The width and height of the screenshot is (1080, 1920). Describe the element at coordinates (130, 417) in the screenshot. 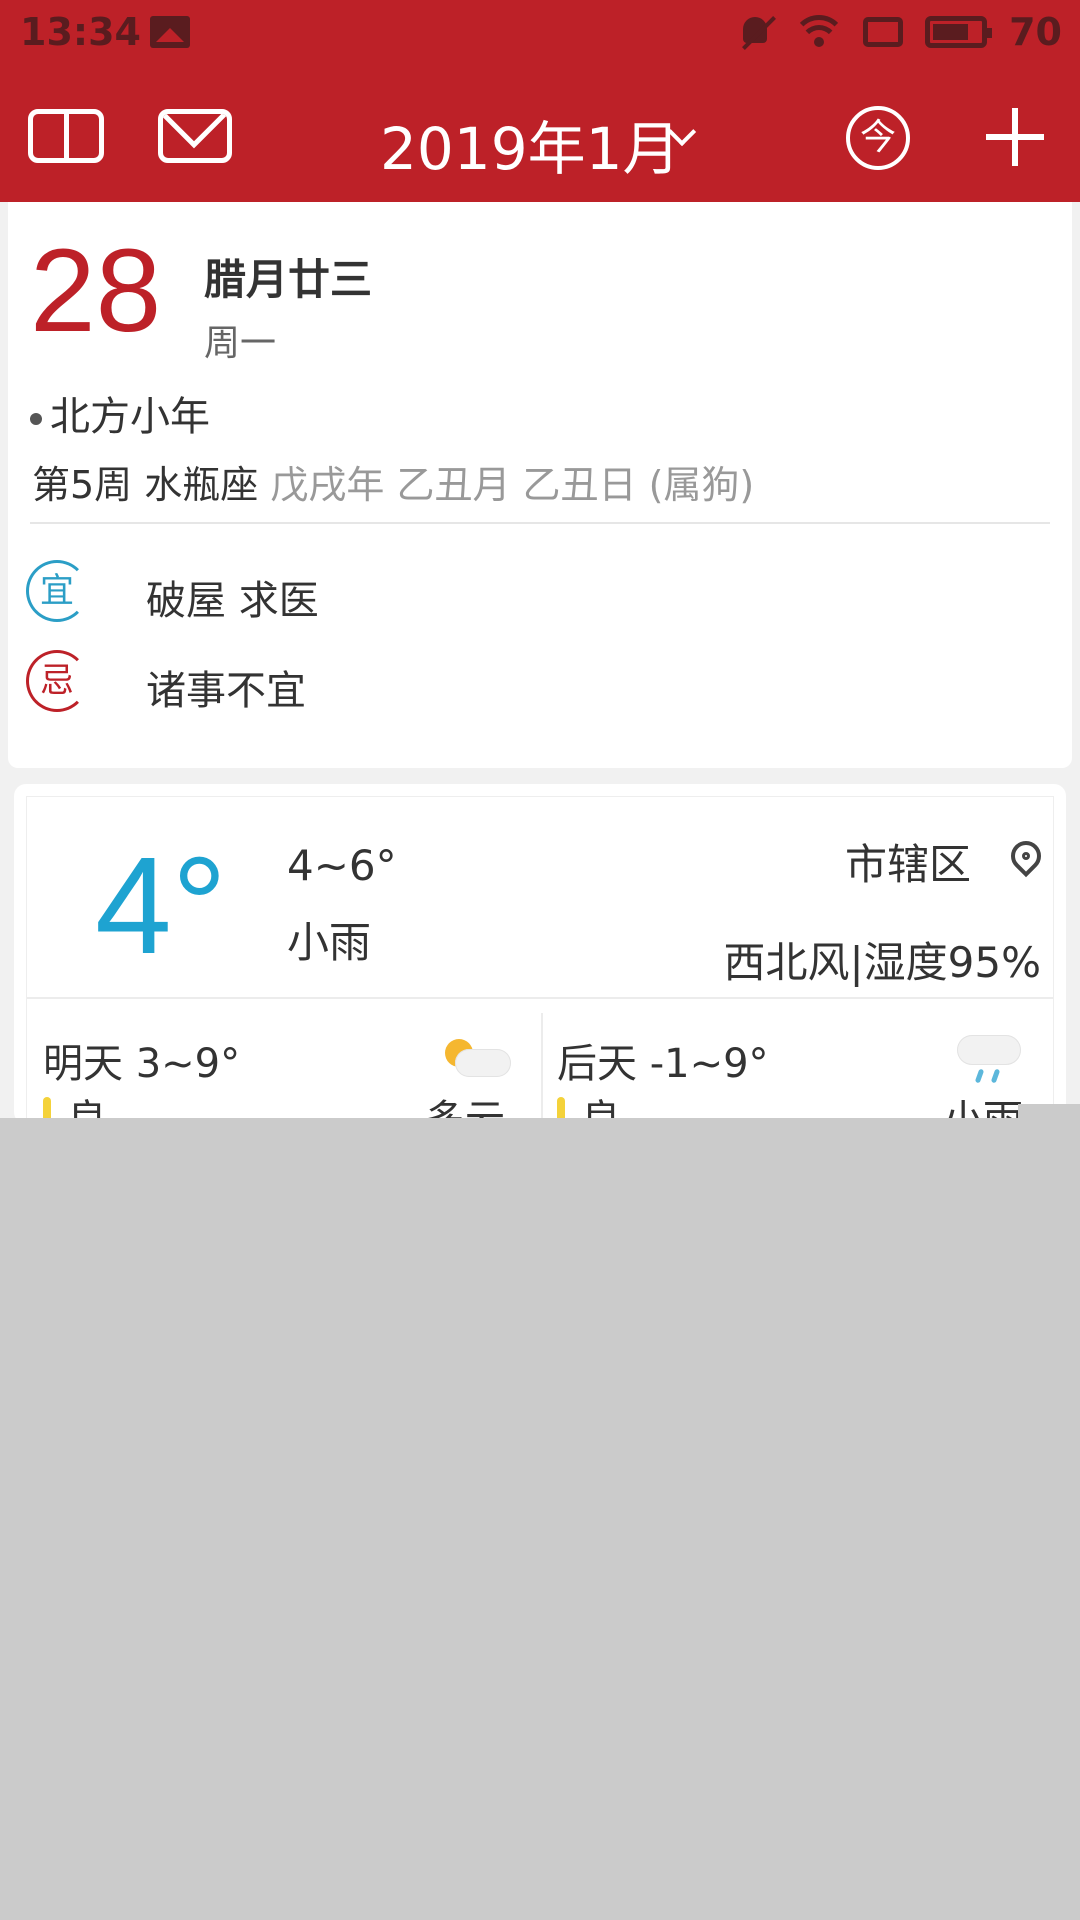

I see `festival-name: 北方小年` at that location.